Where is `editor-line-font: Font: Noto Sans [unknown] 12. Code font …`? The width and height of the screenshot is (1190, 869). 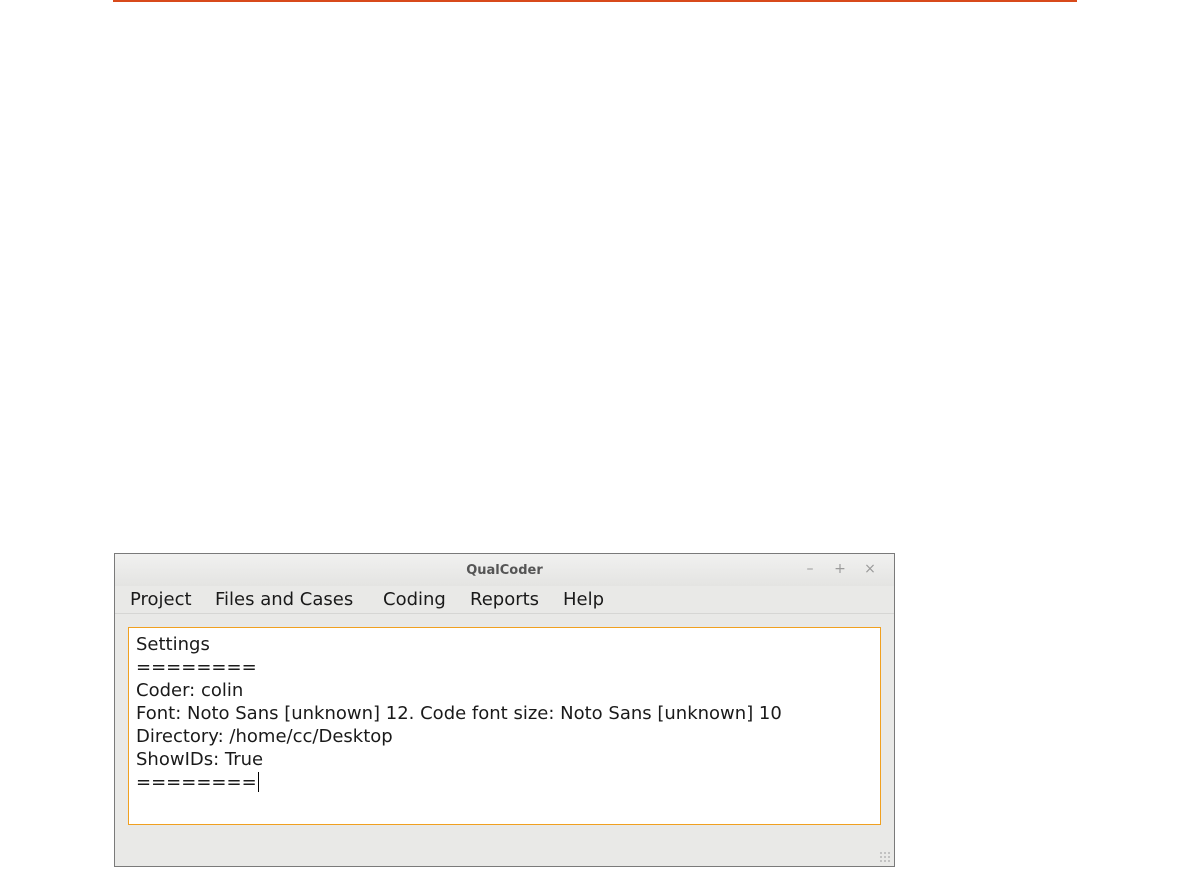 editor-line-font: Font: Noto Sans [unknown] 12. Code font … is located at coordinates (459, 713).